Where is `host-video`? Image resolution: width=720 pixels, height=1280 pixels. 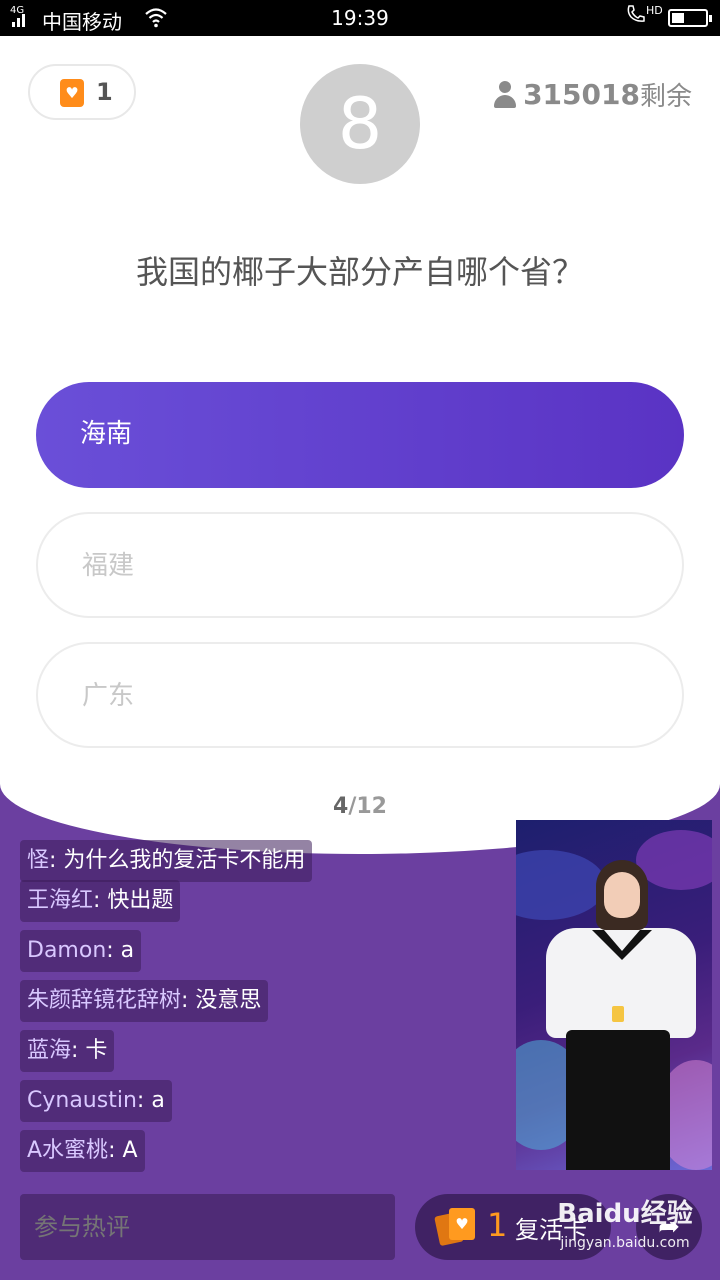 host-video is located at coordinates (614, 995).